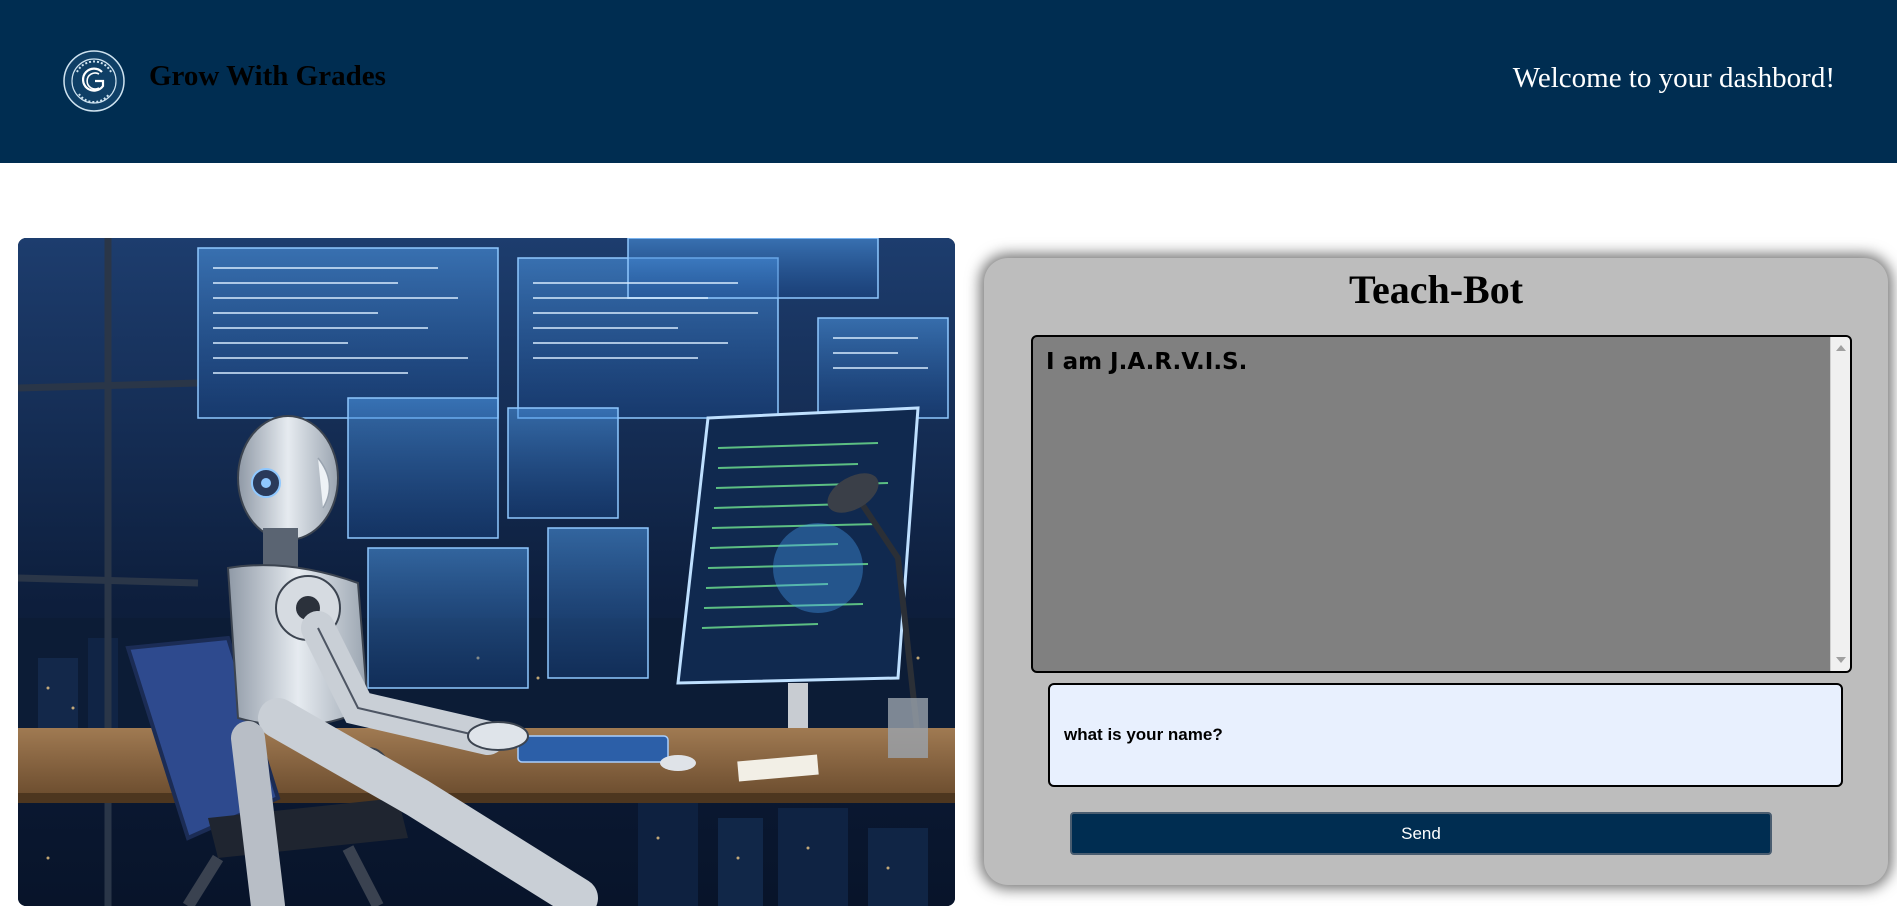 The width and height of the screenshot is (1897, 922). Describe the element at coordinates (1436, 289) in the screenshot. I see `chatbot-title: Teach-Bot` at that location.